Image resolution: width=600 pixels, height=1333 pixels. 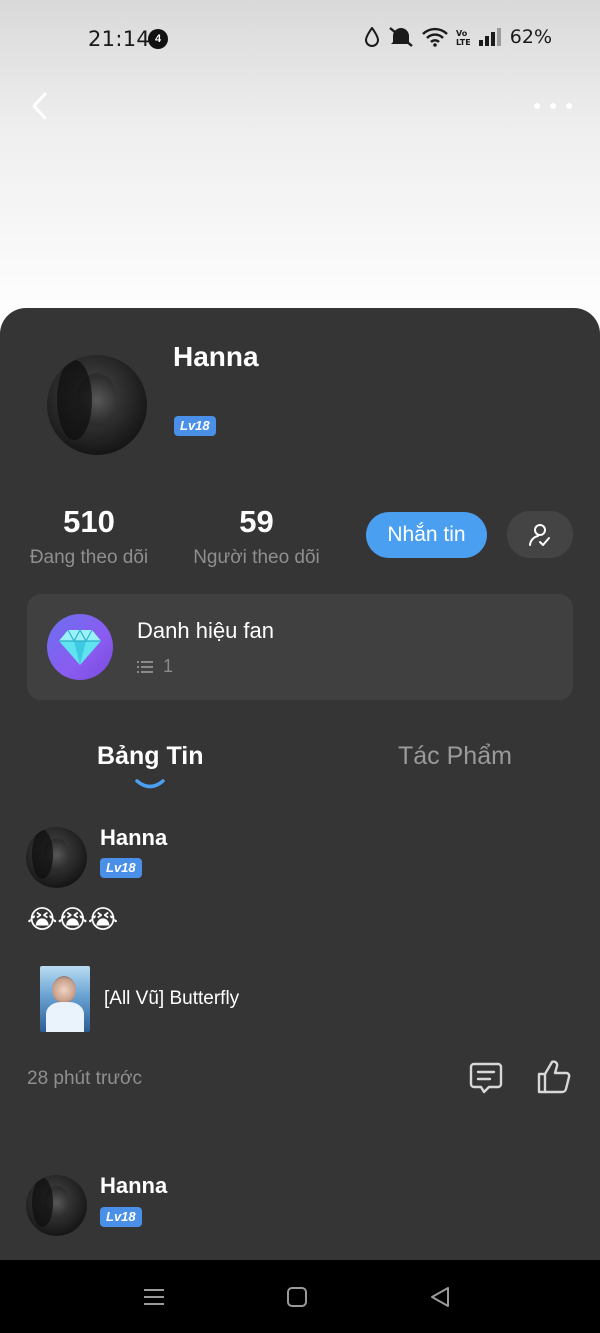 I want to click on menu-icon, so click(x=154, y=1297).